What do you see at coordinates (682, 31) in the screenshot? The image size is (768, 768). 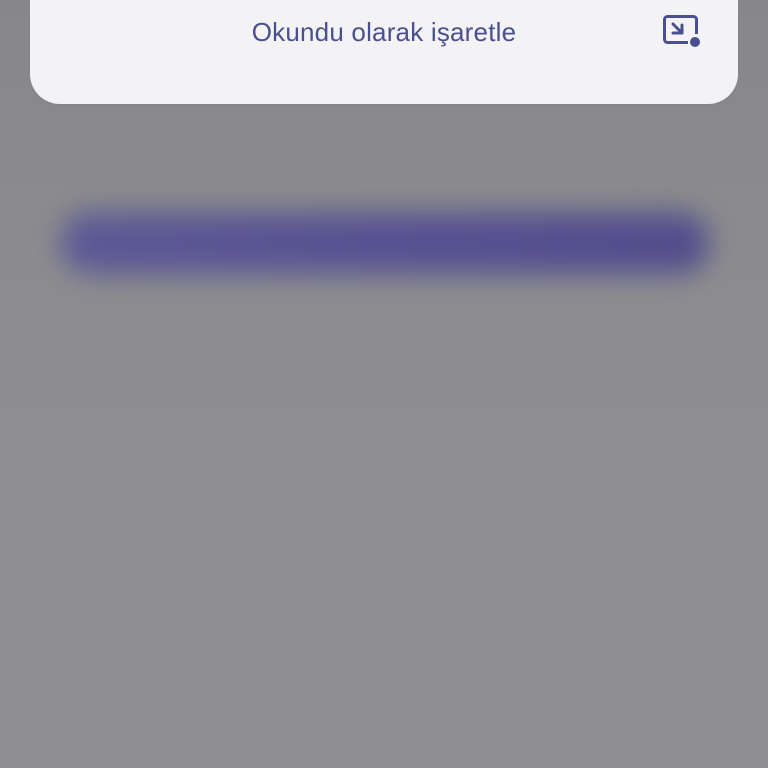 I see `mark-read-icon` at bounding box center [682, 31].